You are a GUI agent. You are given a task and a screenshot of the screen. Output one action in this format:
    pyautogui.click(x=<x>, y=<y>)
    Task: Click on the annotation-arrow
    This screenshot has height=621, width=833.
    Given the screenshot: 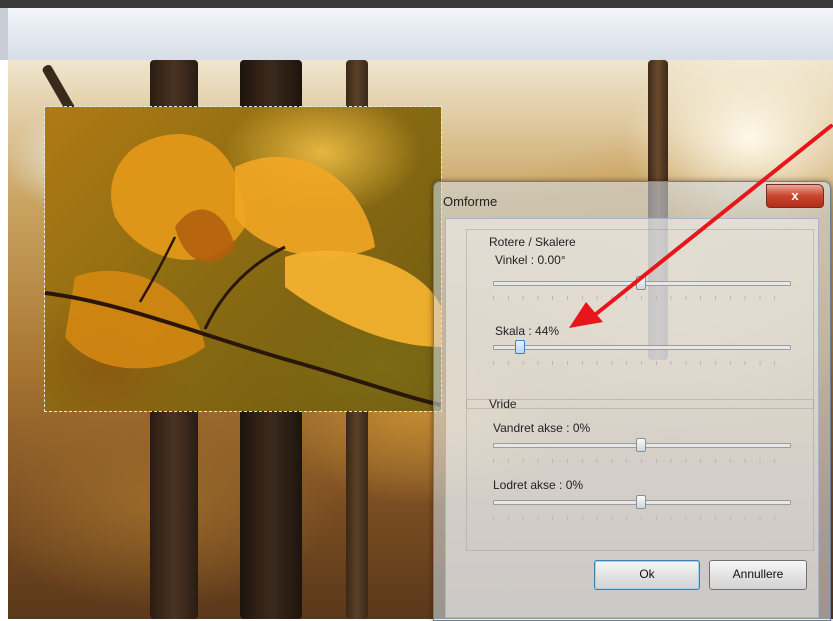 What is the action you would take?
    pyautogui.click(x=713, y=220)
    